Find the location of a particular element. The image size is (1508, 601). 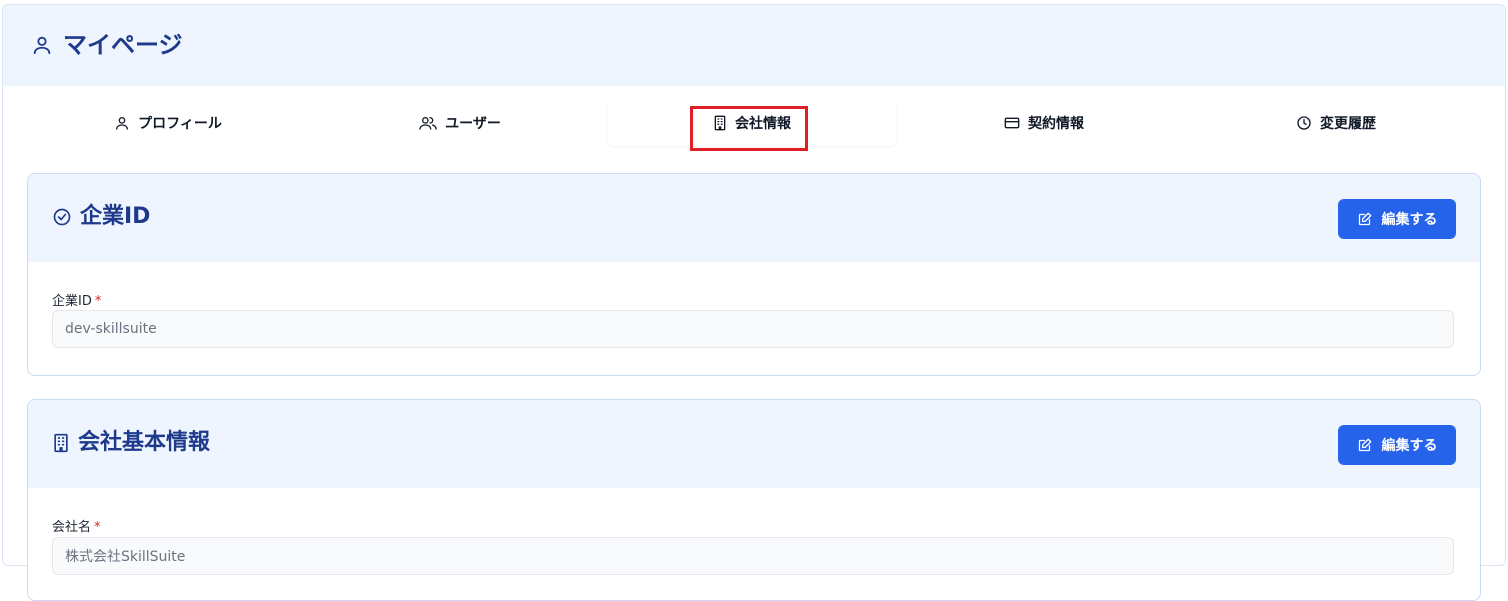

field-label-text: 企業ID is located at coordinates (72, 301).